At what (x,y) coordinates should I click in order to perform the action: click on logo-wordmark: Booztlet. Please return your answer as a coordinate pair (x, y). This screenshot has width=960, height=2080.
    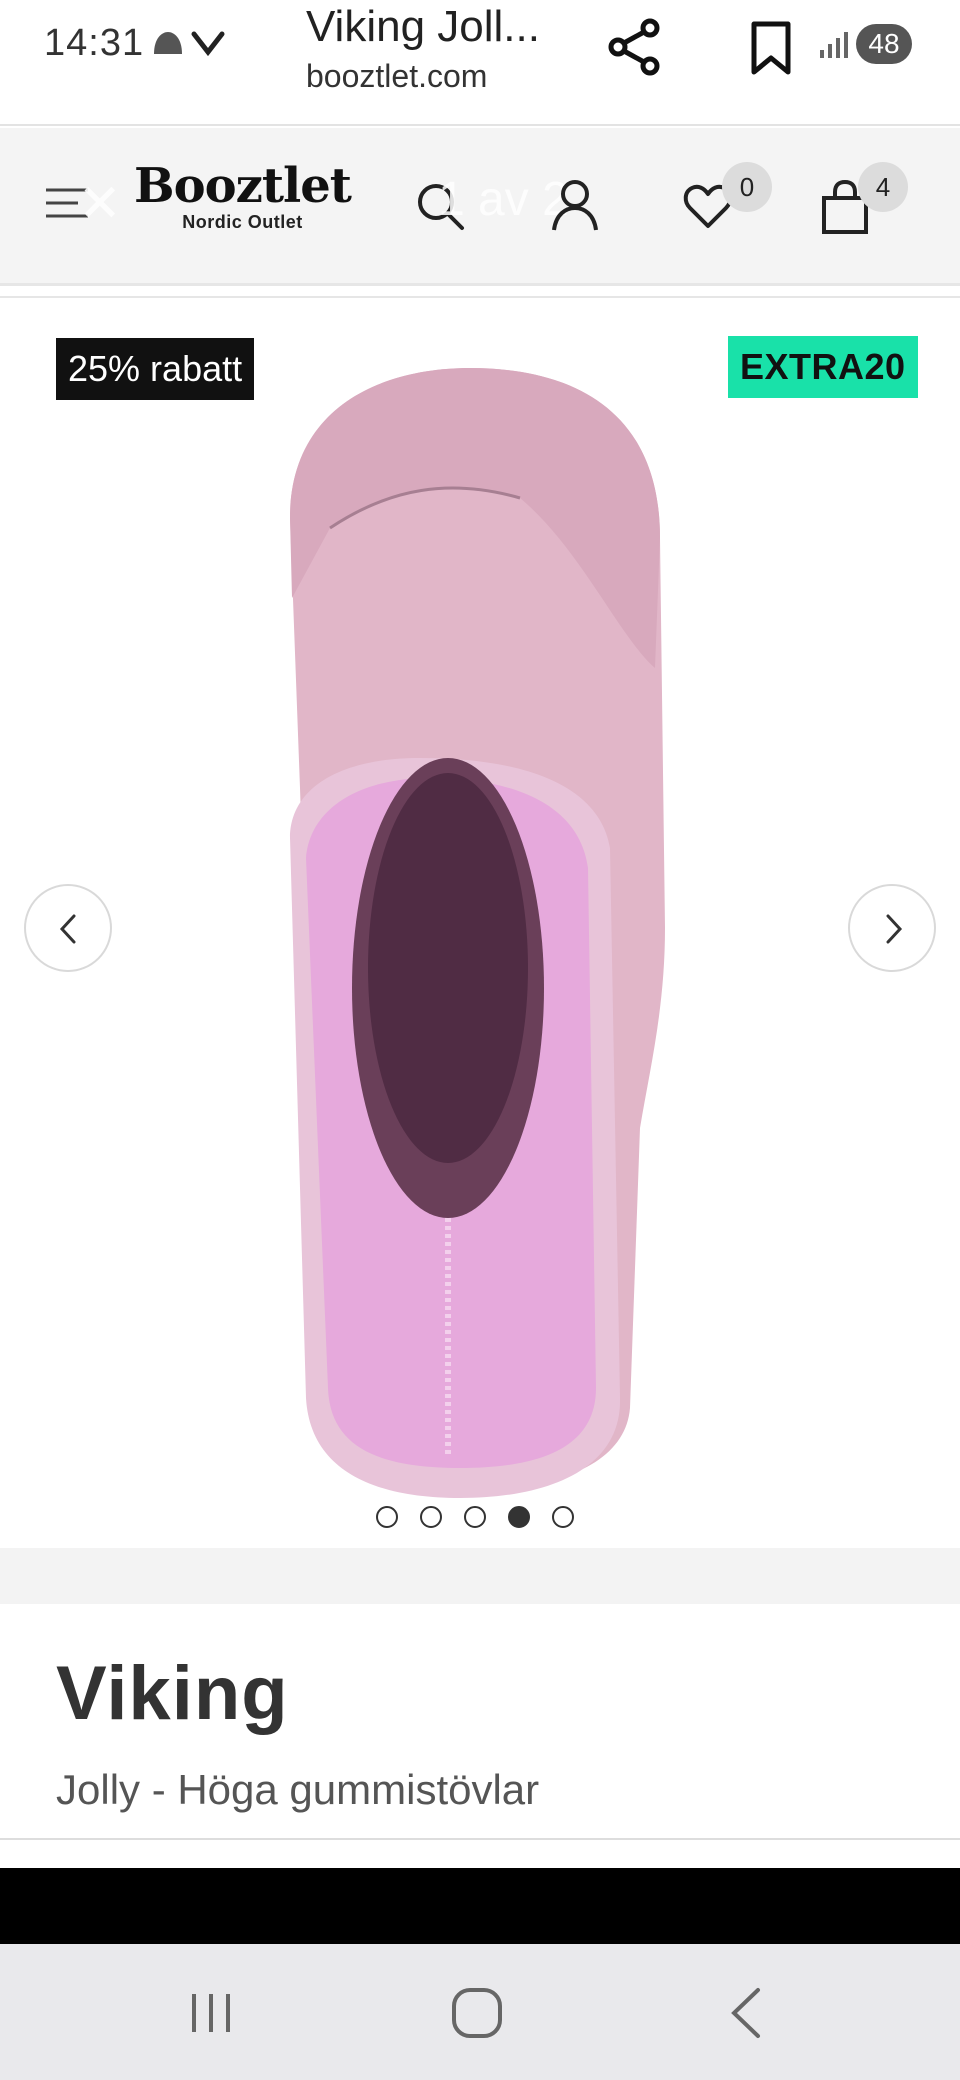
    Looking at the image, I should click on (243, 186).